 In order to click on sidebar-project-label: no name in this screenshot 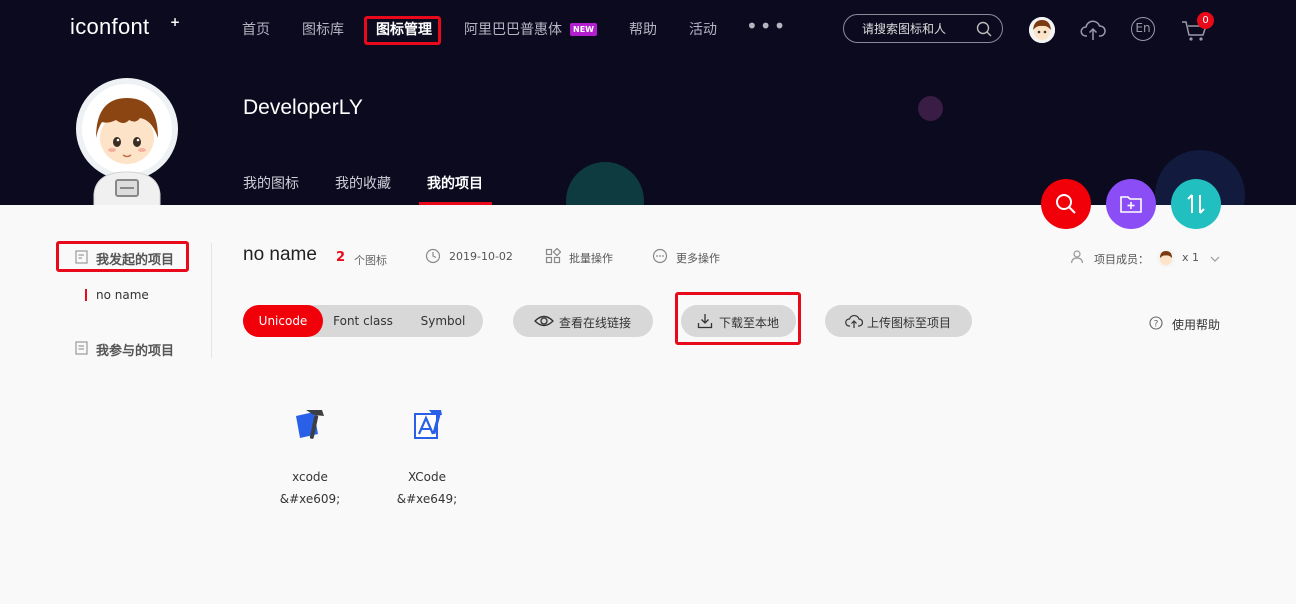, I will do `click(122, 295)`.